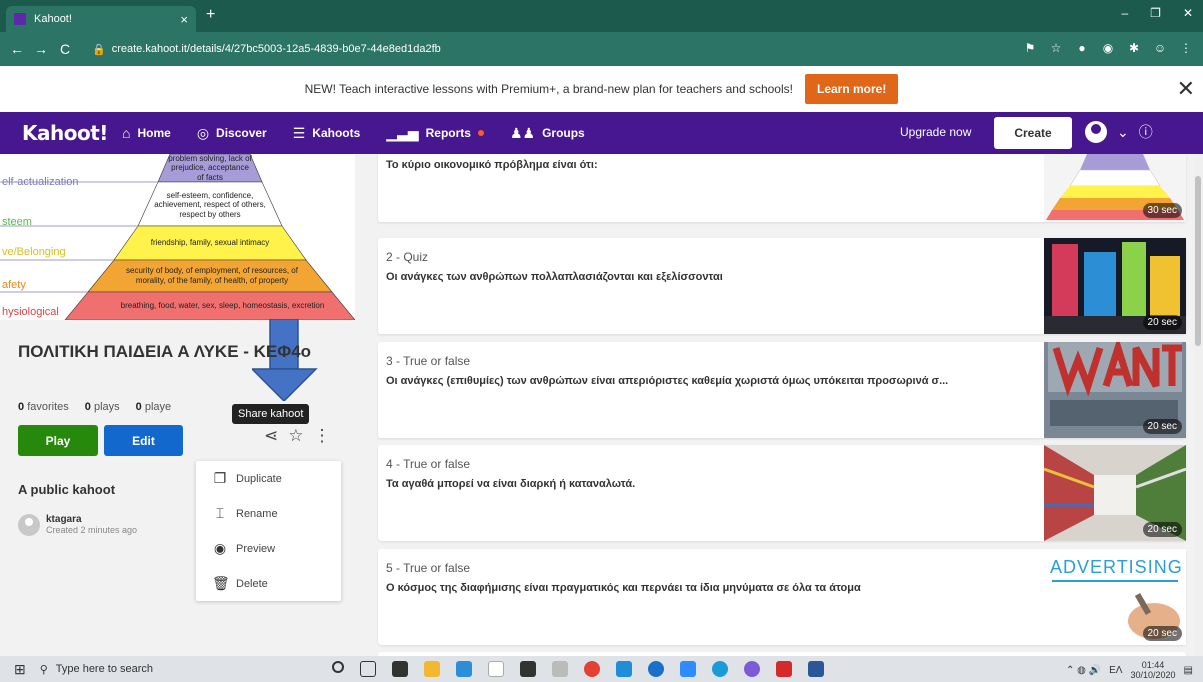  What do you see at coordinates (547, 133) in the screenshot?
I see `nav-groups: ♟♟ Groups` at bounding box center [547, 133].